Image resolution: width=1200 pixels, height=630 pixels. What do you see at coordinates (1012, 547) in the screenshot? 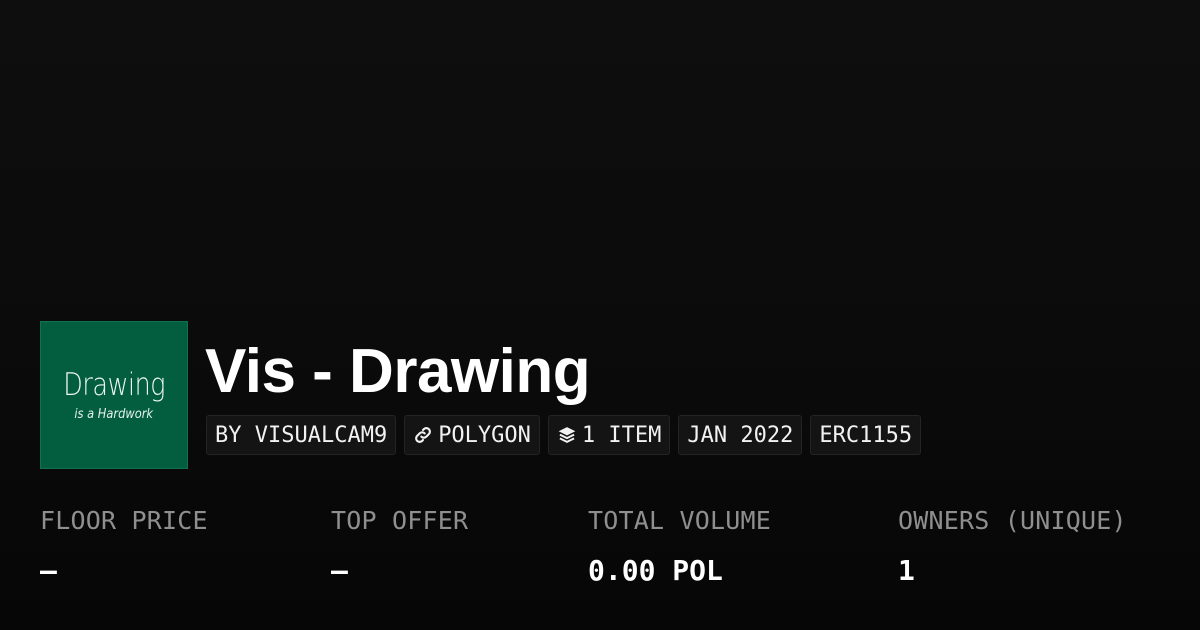
I see `stat-owners: OWNERS (UNIQUE) 1` at bounding box center [1012, 547].